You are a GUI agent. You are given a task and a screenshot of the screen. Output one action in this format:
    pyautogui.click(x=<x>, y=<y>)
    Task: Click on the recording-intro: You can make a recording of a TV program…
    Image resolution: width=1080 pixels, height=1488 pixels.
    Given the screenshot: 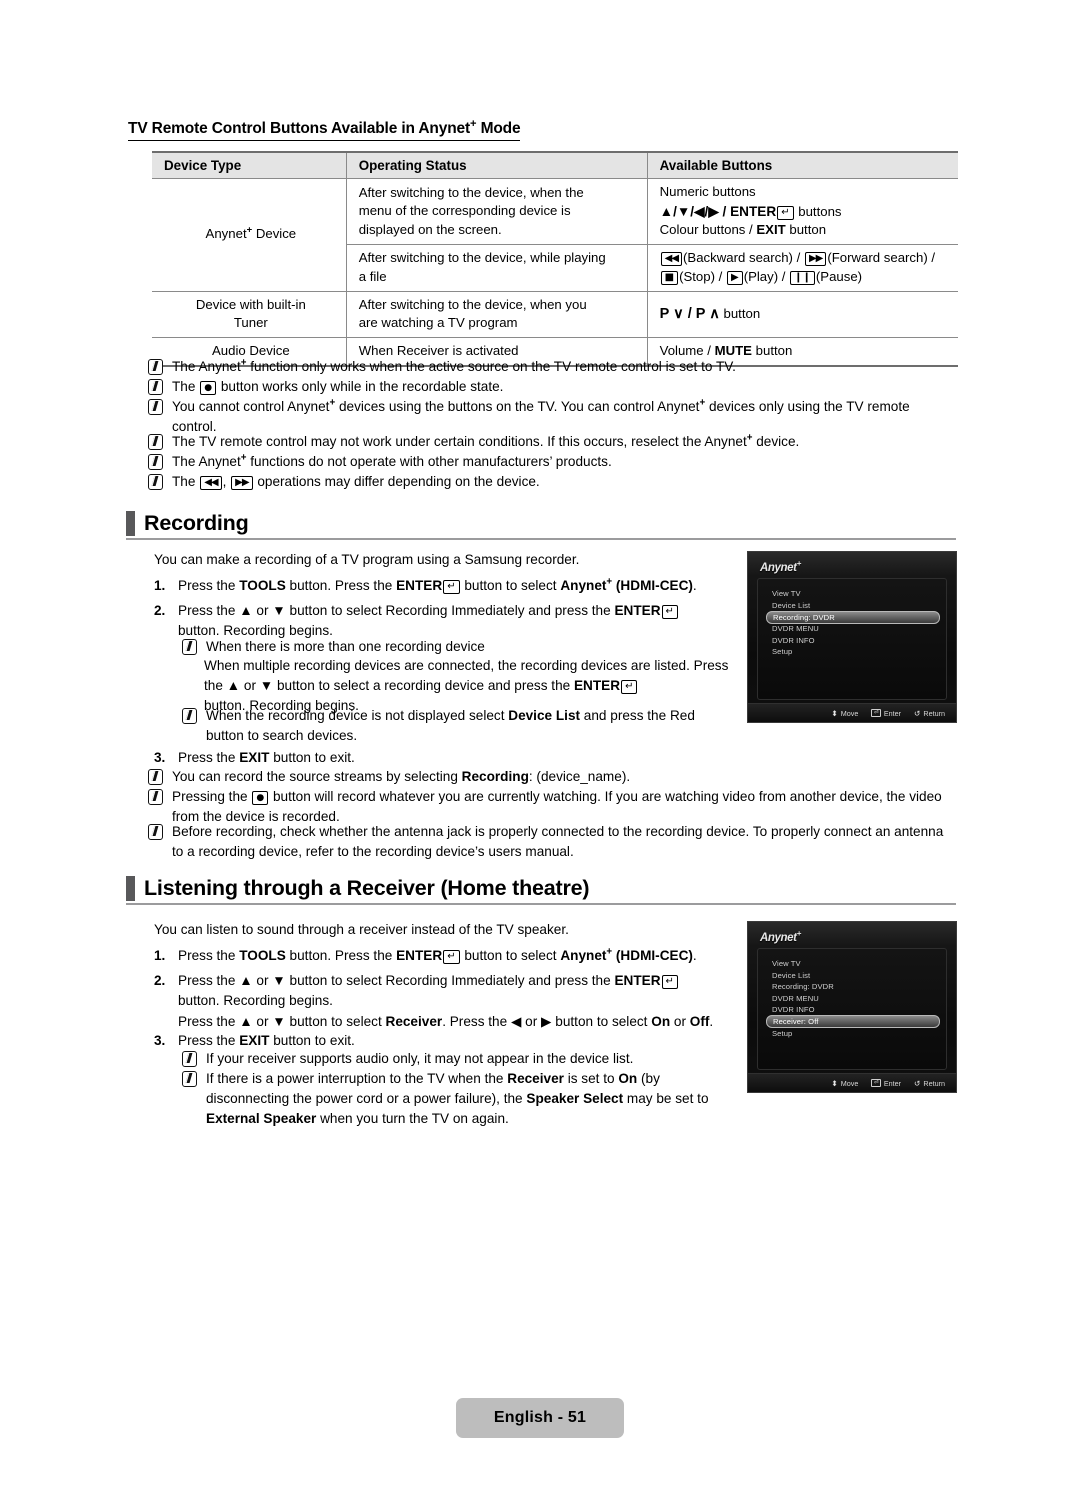 What is the action you would take?
    pyautogui.click(x=367, y=559)
    